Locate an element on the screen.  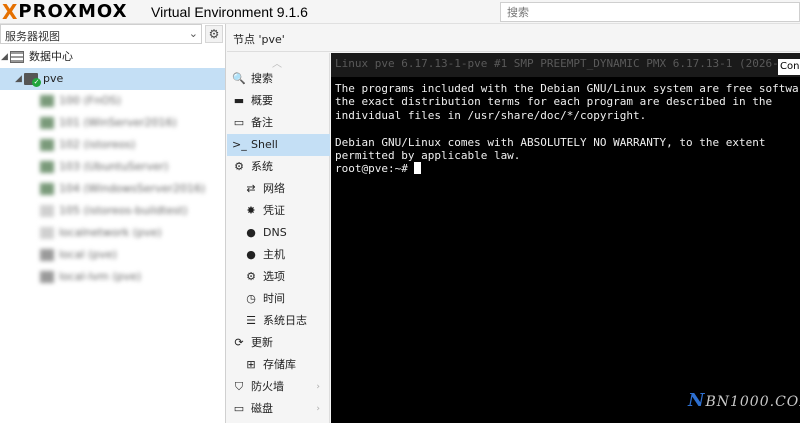
clock-icon: ◷ is located at coordinates (251, 298).